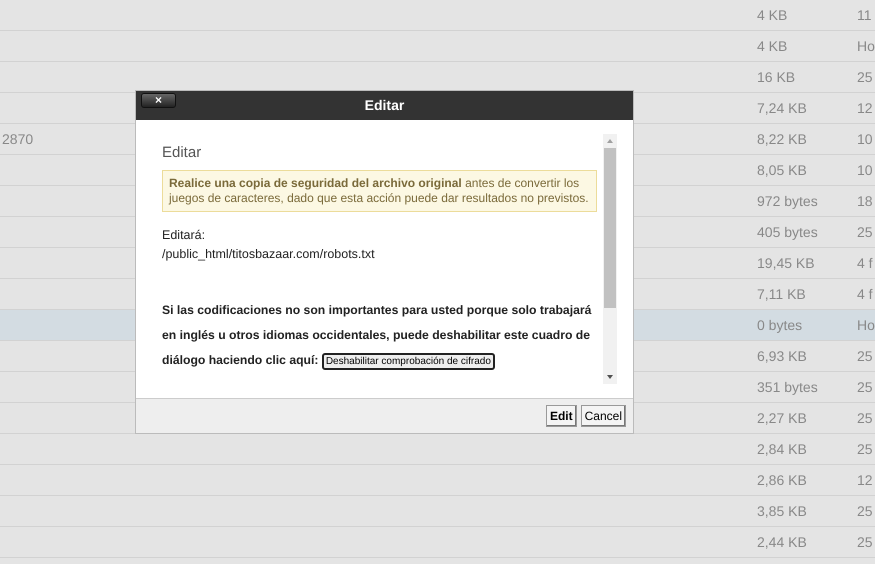 The width and height of the screenshot is (875, 564). What do you see at coordinates (782, 418) in the screenshot?
I see `file-size: 2,27 KB` at bounding box center [782, 418].